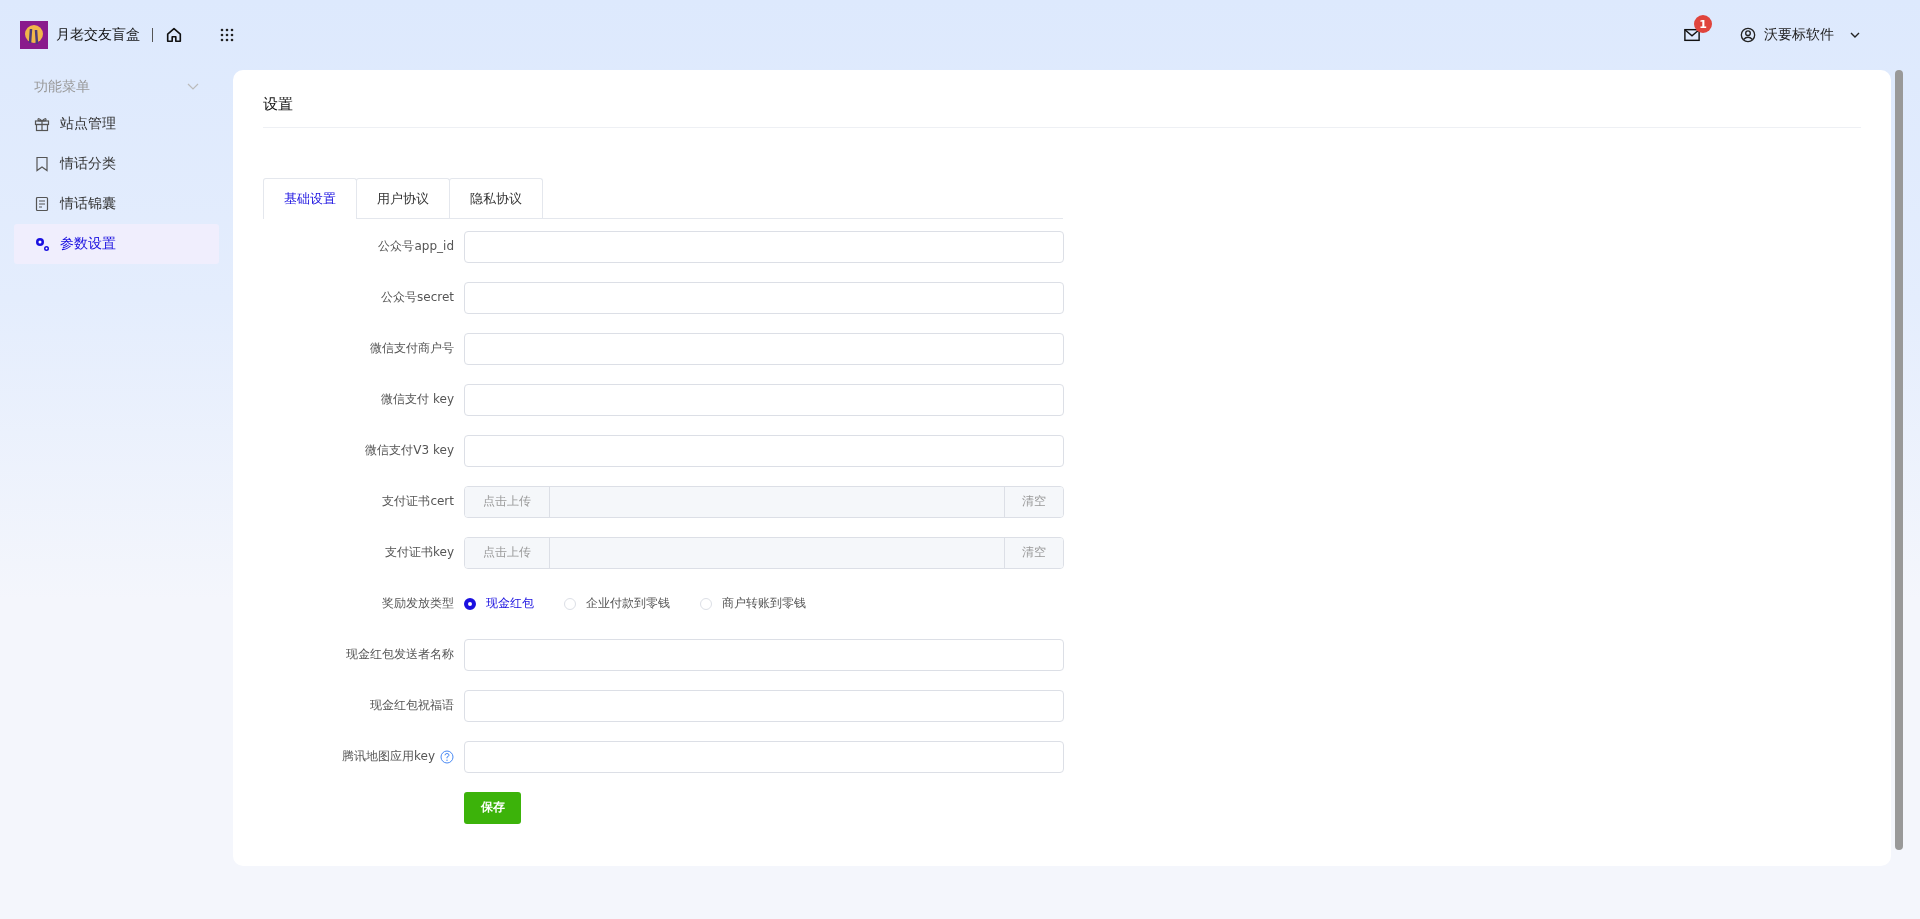 The width and height of the screenshot is (1920, 919). Describe the element at coordinates (116, 124) in the screenshot. I see `sidebar-item: 站点管理` at that location.